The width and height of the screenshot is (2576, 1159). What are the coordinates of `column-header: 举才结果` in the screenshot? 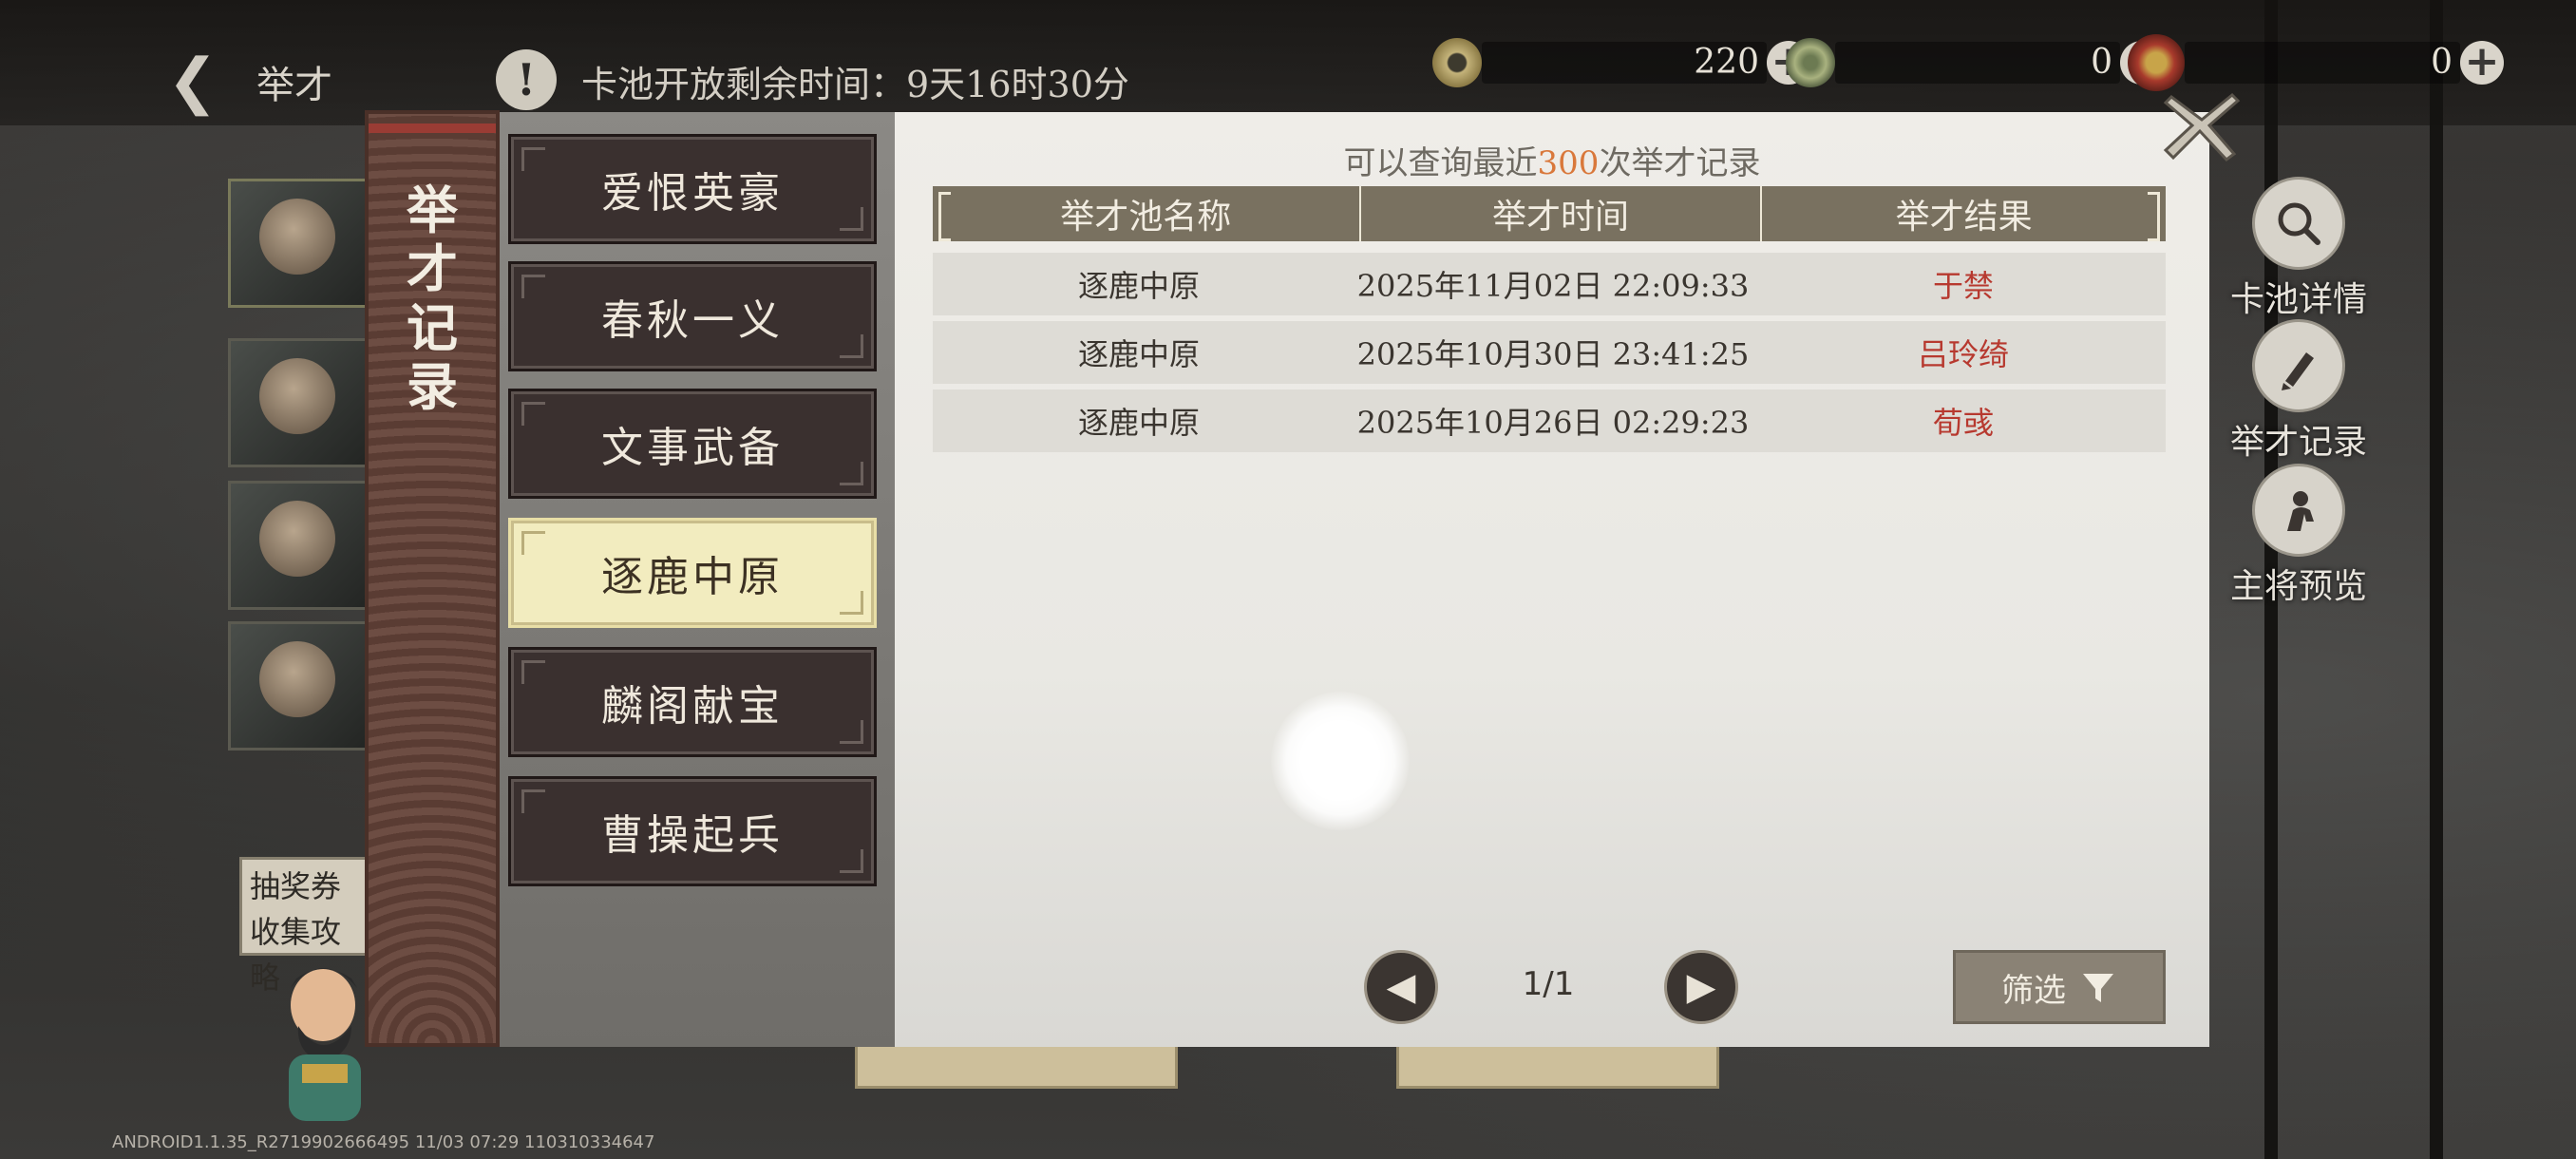 It's located at (1964, 217).